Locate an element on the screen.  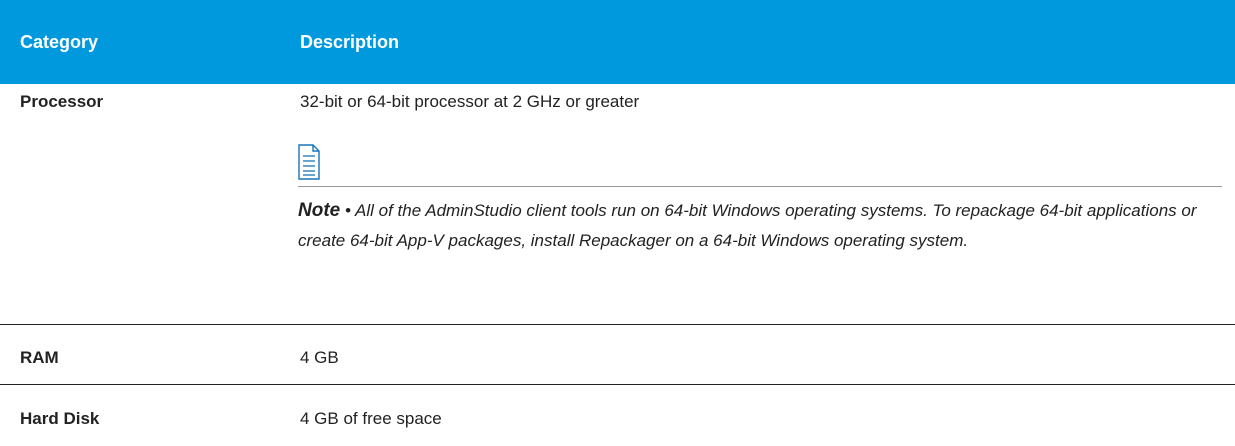
row-processor-category: Processor is located at coordinates (62, 101).